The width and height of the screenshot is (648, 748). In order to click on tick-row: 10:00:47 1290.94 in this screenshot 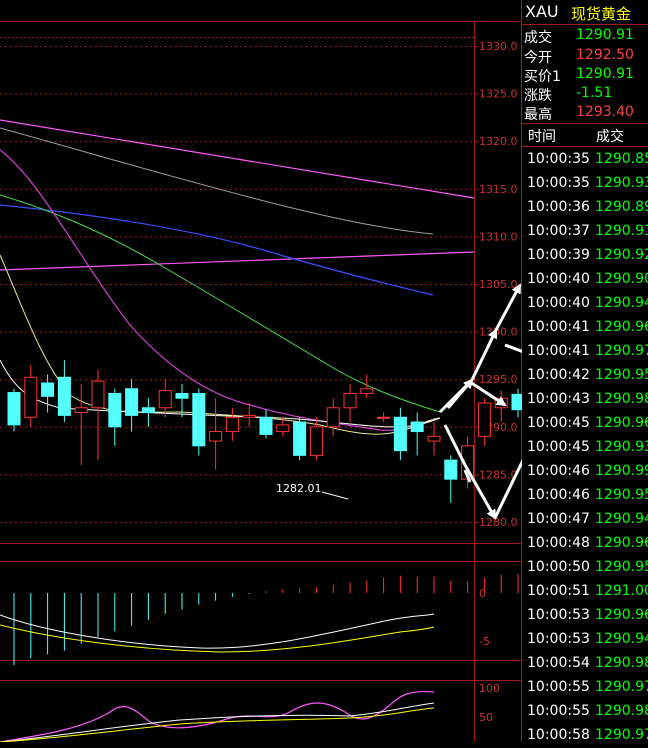, I will do `click(585, 520)`.